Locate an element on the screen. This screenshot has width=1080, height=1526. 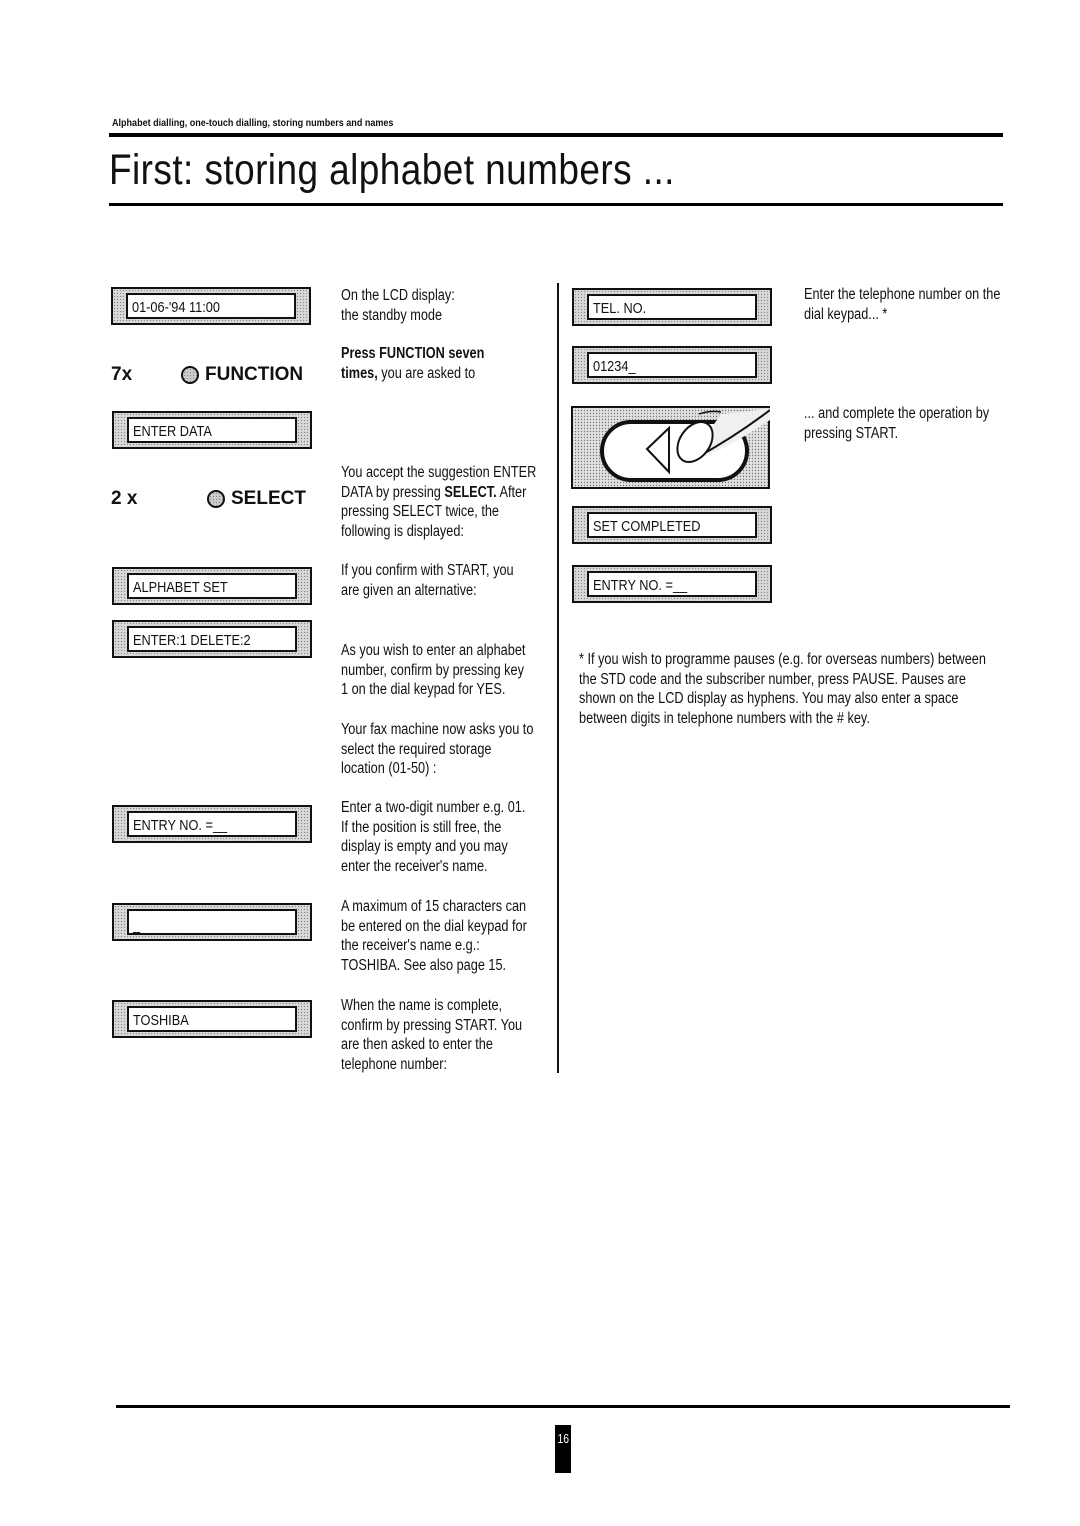
lcd-text: 01234_ is located at coordinates (614, 366).